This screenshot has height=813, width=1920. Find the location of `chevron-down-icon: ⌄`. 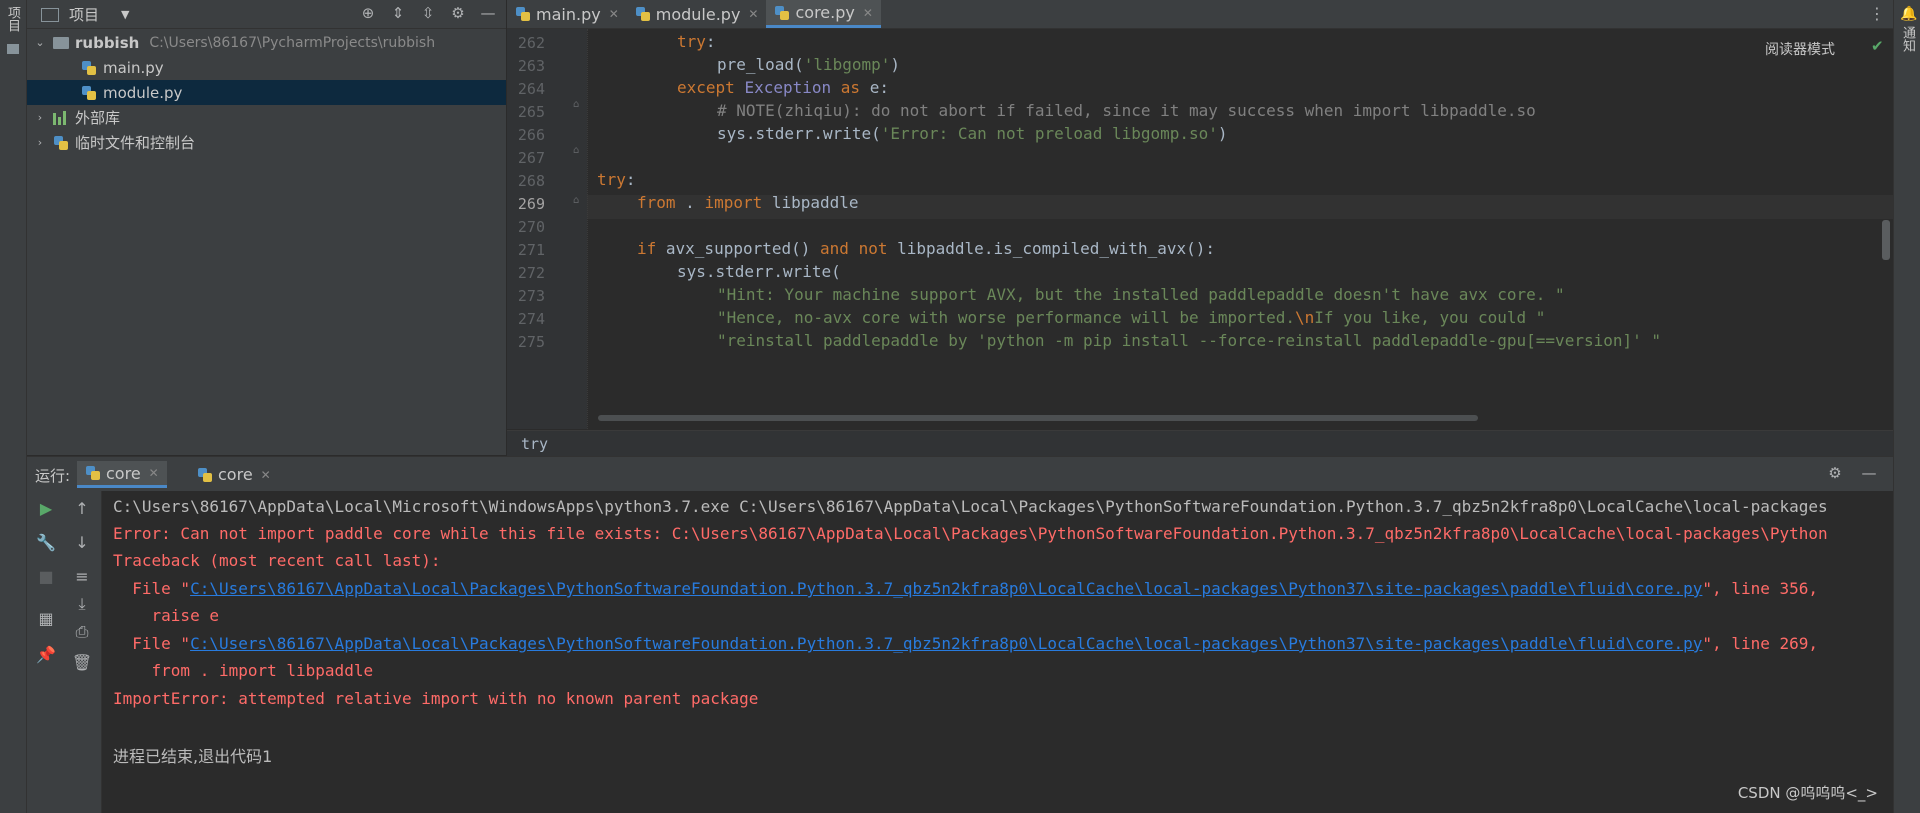

chevron-down-icon: ⌄ is located at coordinates (40, 42).